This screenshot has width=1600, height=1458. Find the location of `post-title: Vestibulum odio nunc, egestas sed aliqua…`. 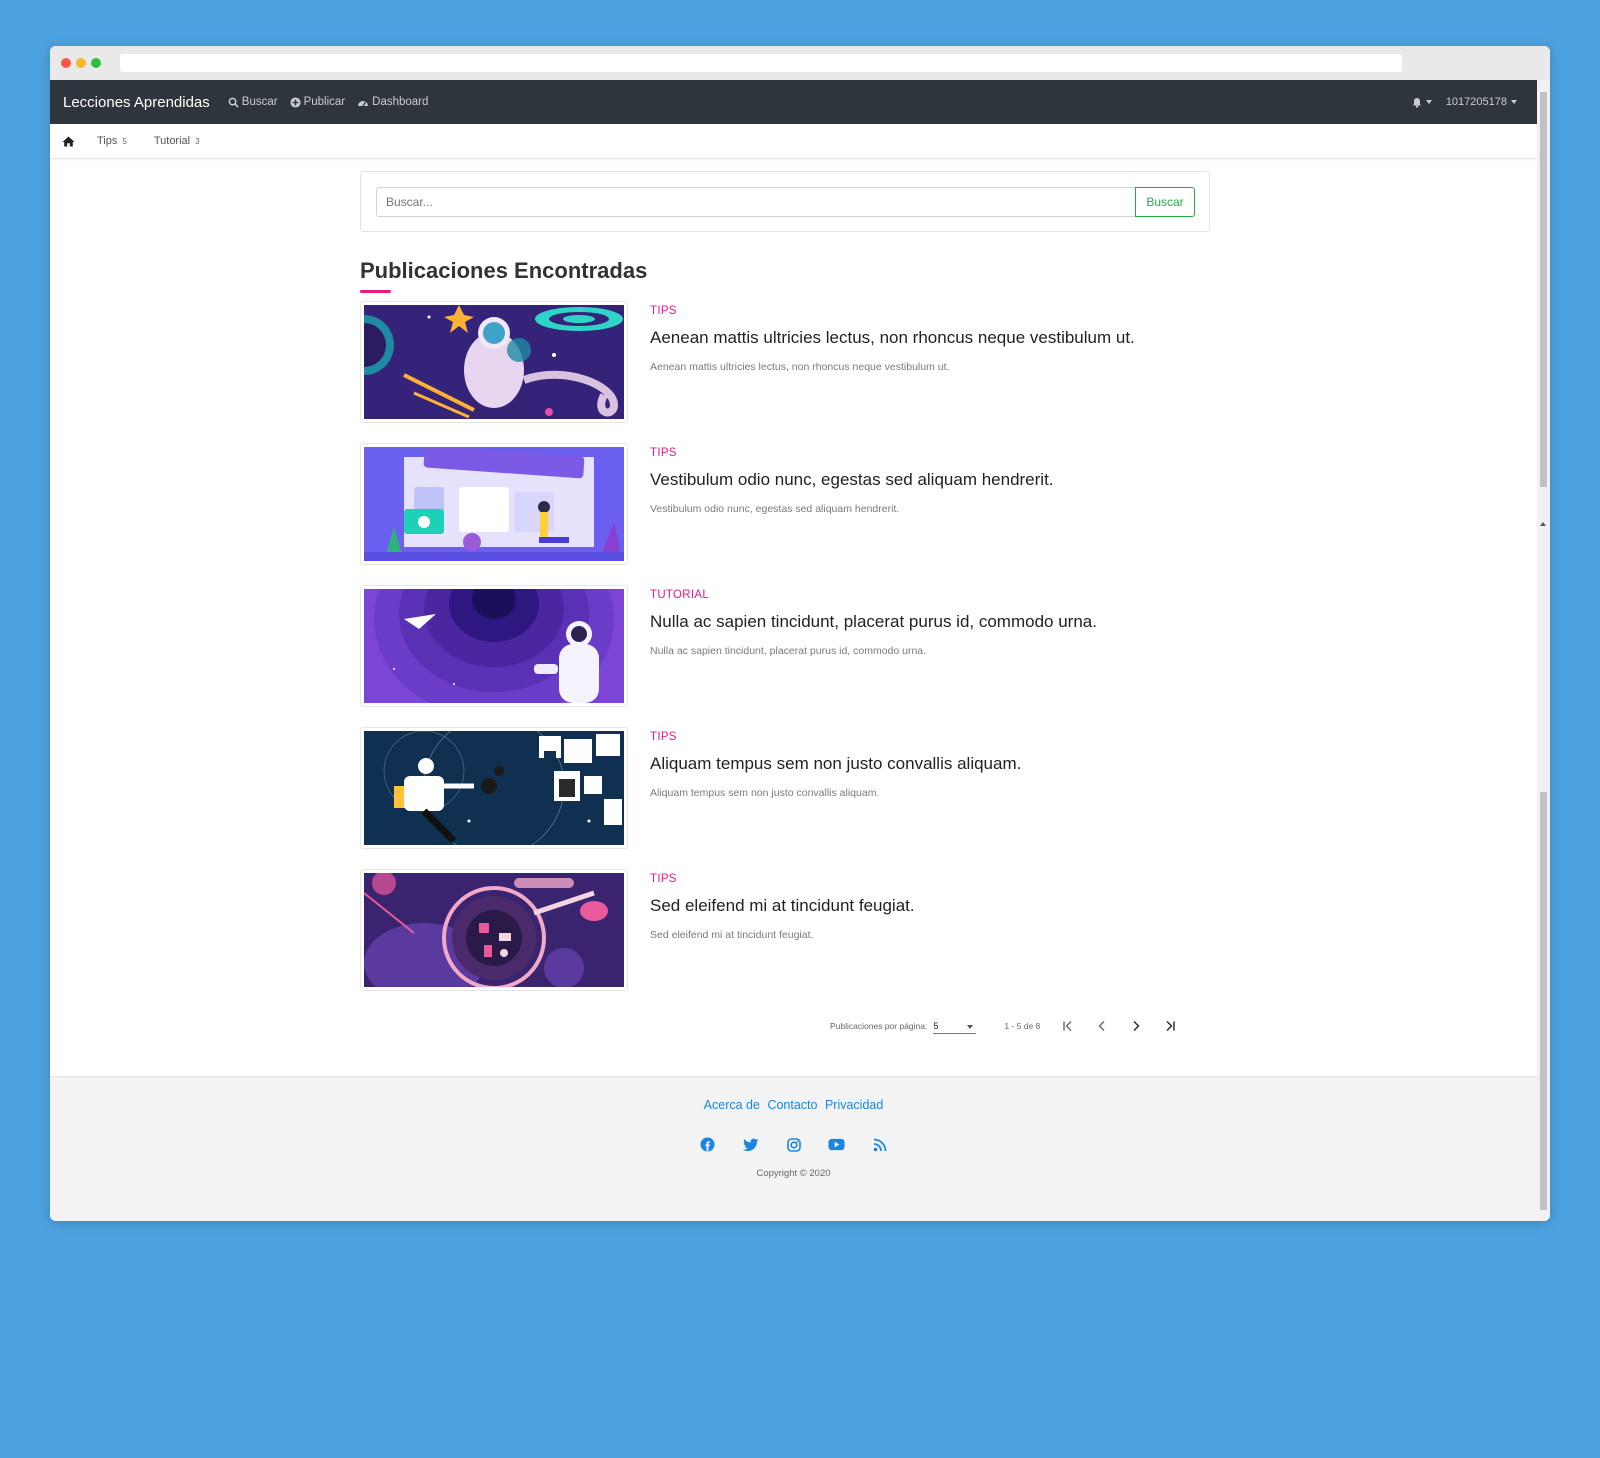

post-title: Vestibulum odio nunc, egestas sed aliqua… is located at coordinates (852, 480).